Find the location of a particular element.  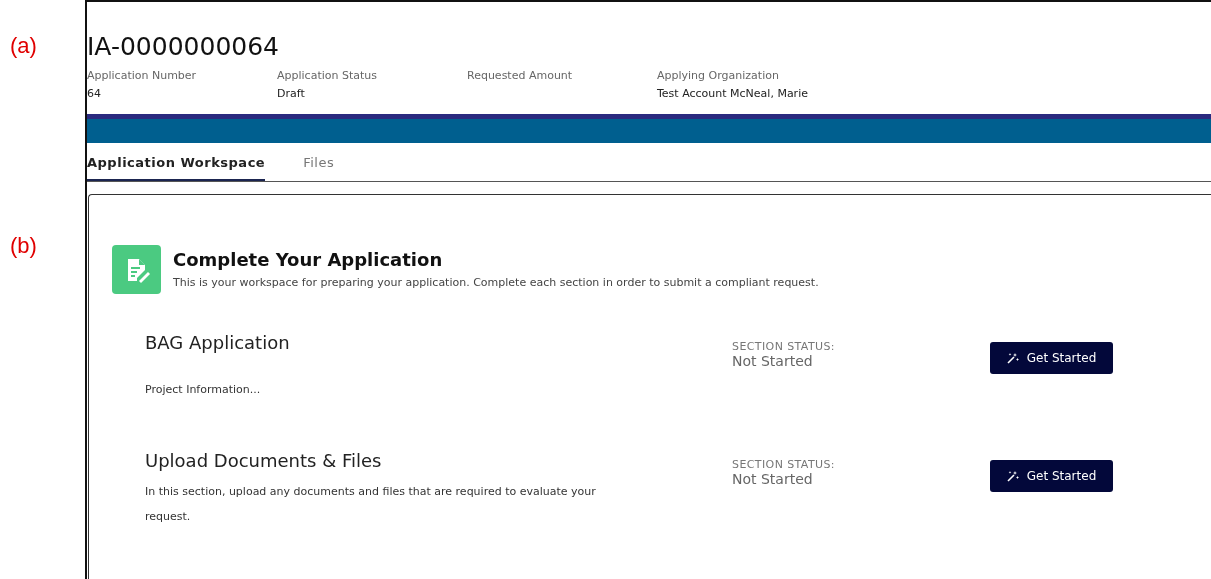

section-title: Upload Documents & Files is located at coordinates (263, 460).